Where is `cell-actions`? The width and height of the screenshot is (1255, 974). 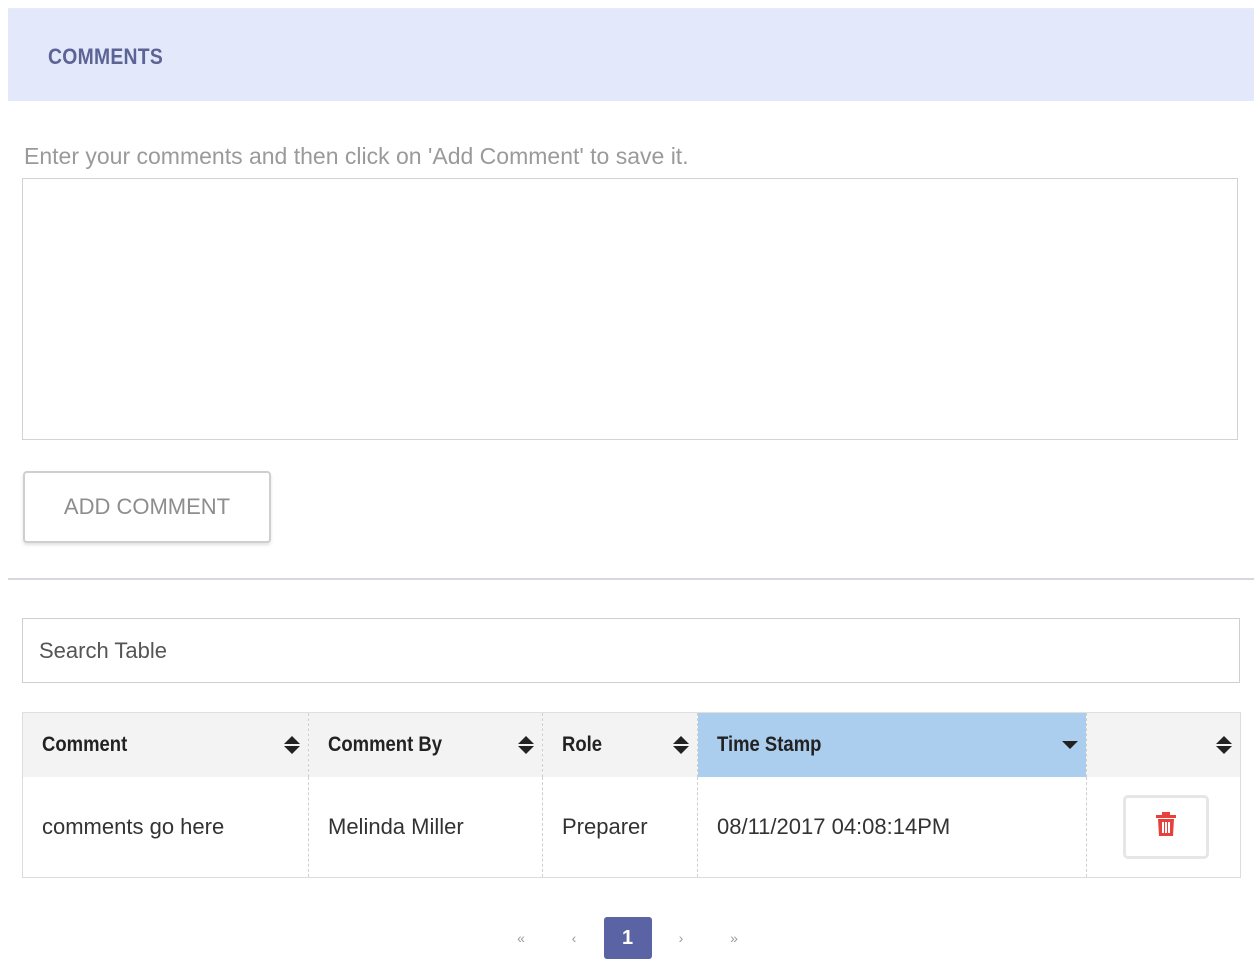
cell-actions is located at coordinates (1163, 827).